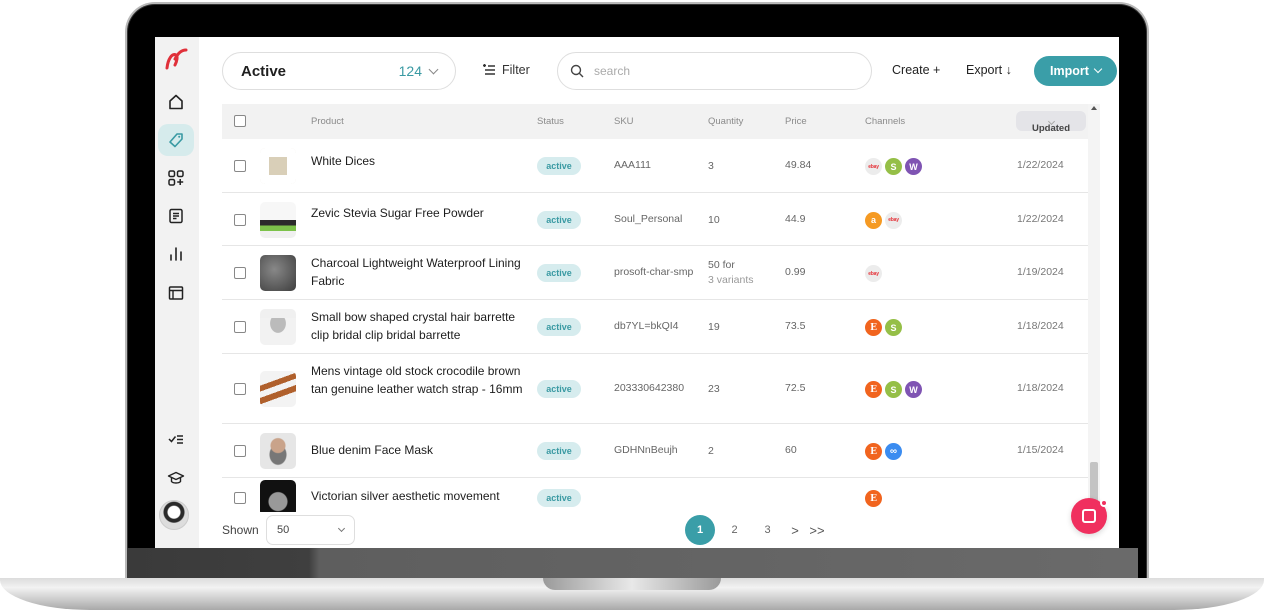  Describe the element at coordinates (632, 563) in the screenshot. I see `laptop-chin` at that location.